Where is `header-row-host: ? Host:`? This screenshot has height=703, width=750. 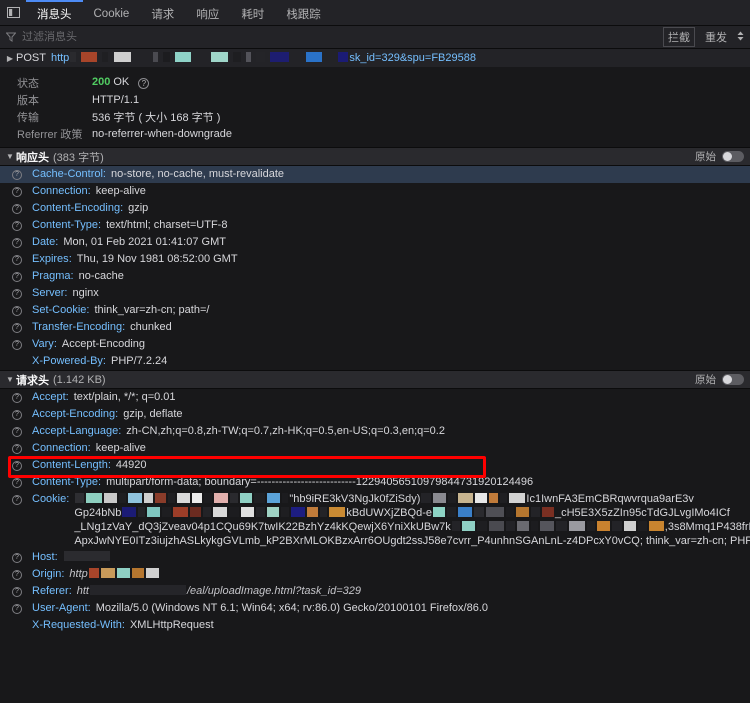
header-row-host: ? Host: is located at coordinates (375, 557).